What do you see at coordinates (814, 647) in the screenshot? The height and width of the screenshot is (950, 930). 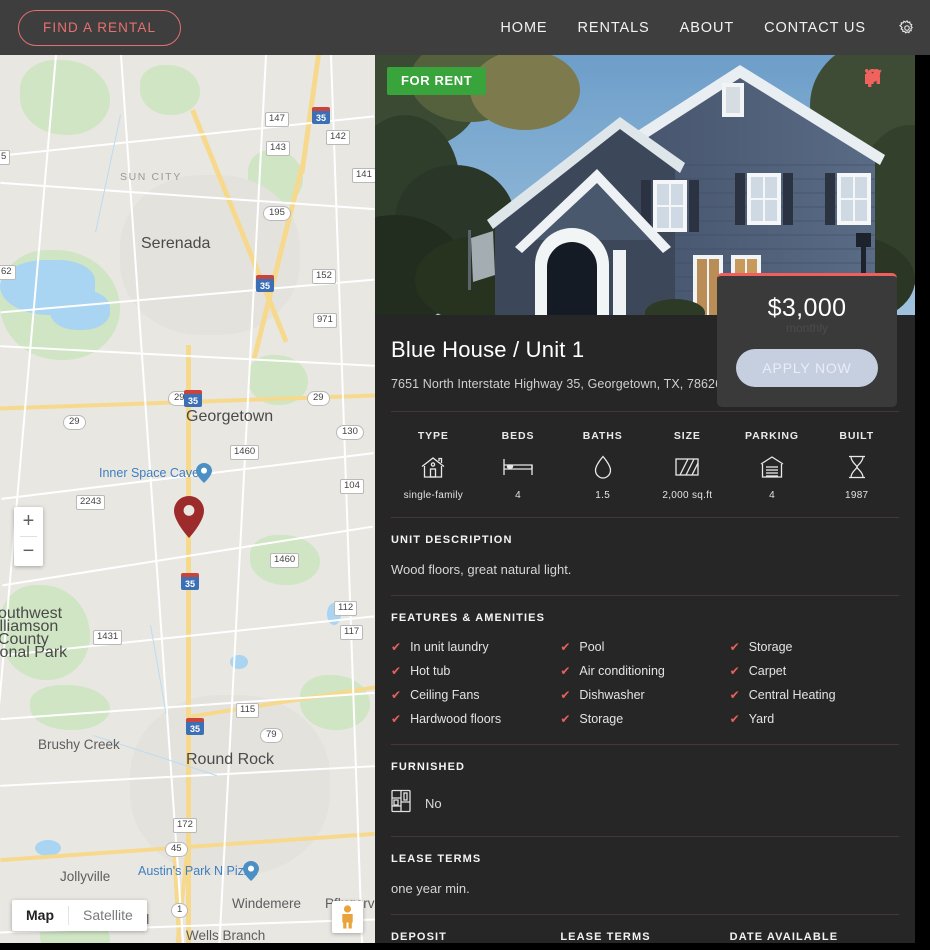 I see `amenity-item: ✔ Storage` at bounding box center [814, 647].